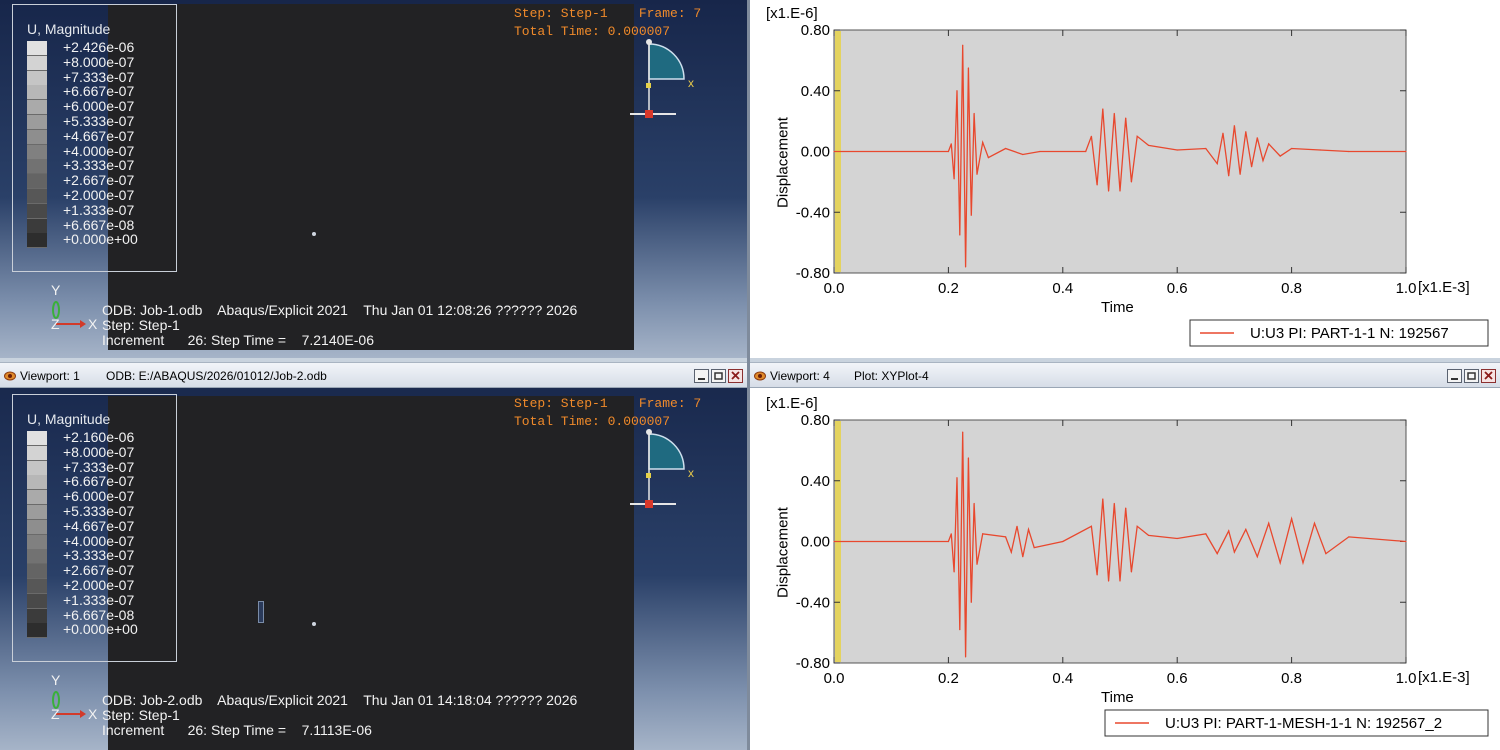 The width and height of the screenshot is (1500, 750). What do you see at coordinates (657, 78) in the screenshot?
I see `mini-axis-icon` at bounding box center [657, 78].